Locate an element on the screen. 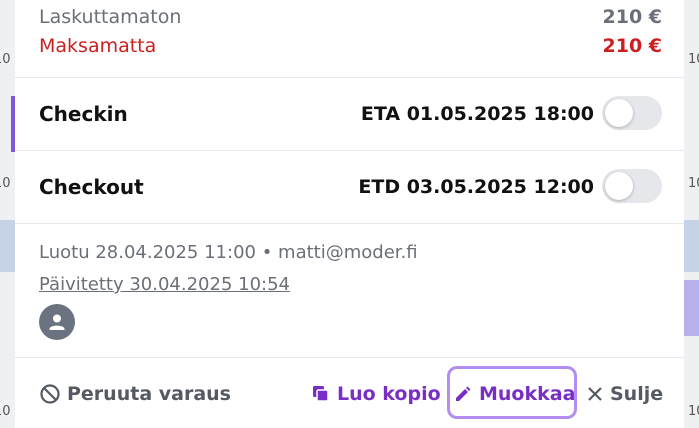 This screenshot has height=428, width=699. edit-label: Muokkaa is located at coordinates (527, 394).